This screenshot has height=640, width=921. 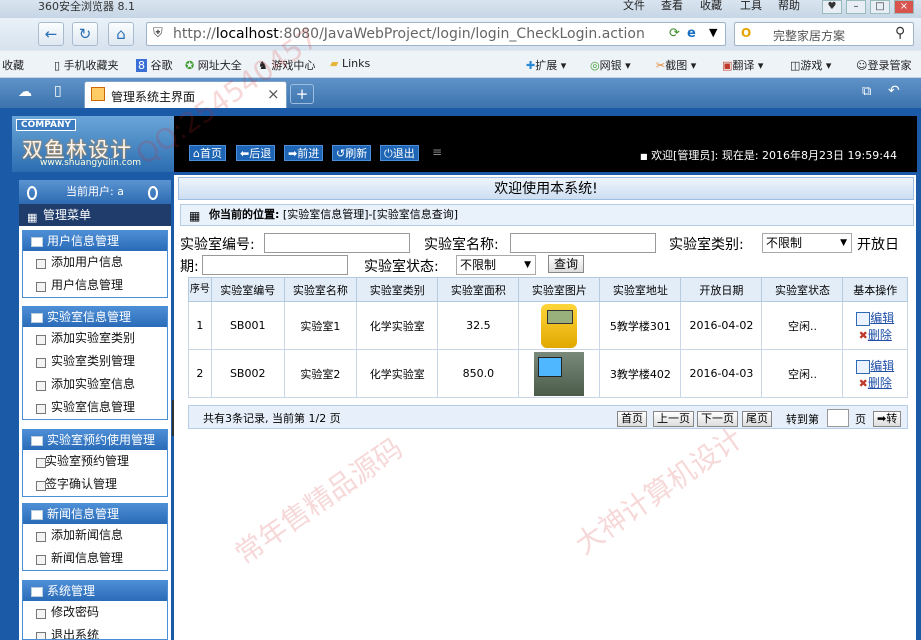 I want to click on tool-login-manager: ☺登录管家, so click(x=883, y=65).